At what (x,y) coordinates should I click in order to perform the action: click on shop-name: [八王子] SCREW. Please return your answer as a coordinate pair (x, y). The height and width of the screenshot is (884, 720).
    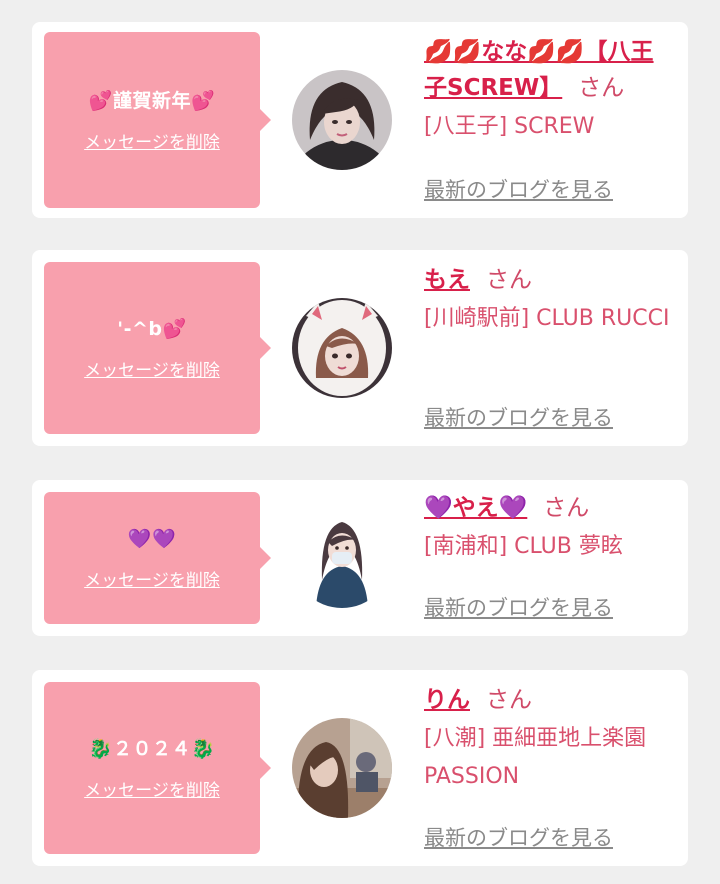
    Looking at the image, I should click on (509, 126).